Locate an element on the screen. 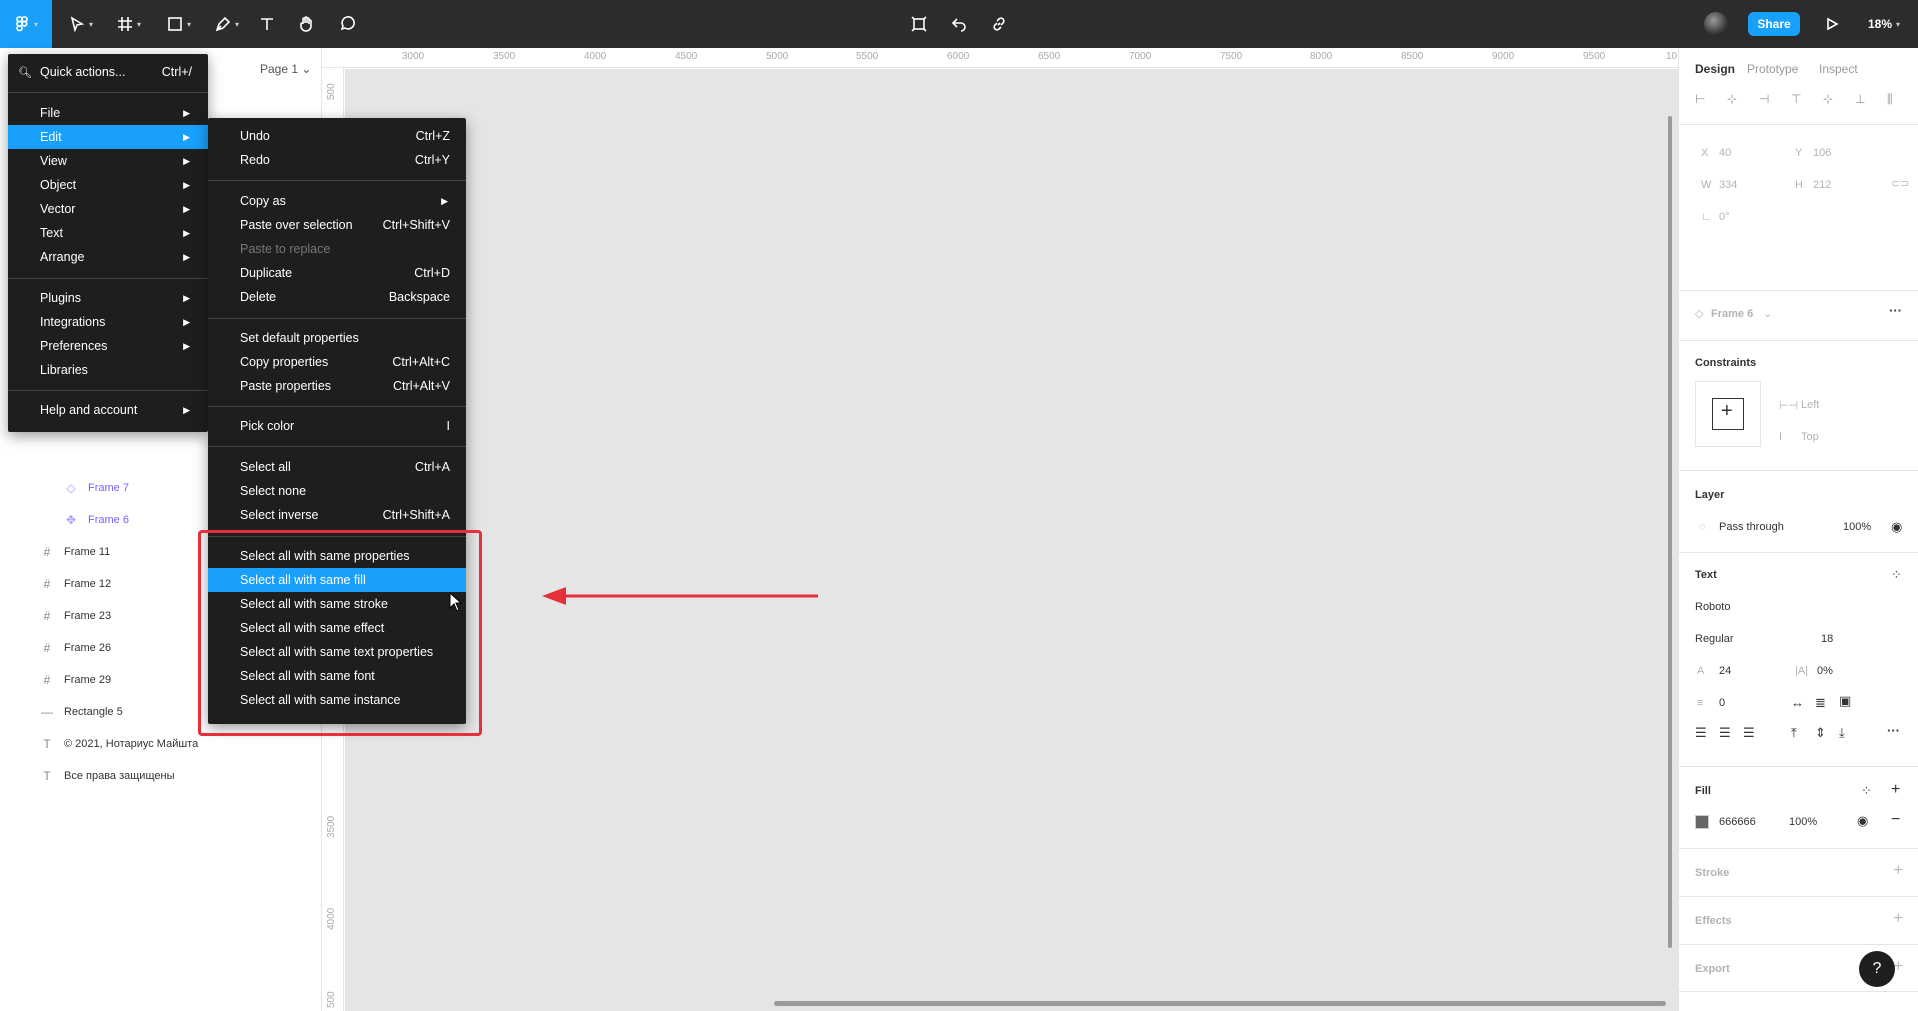  menu-item-libraries: Libraries is located at coordinates (108, 370).